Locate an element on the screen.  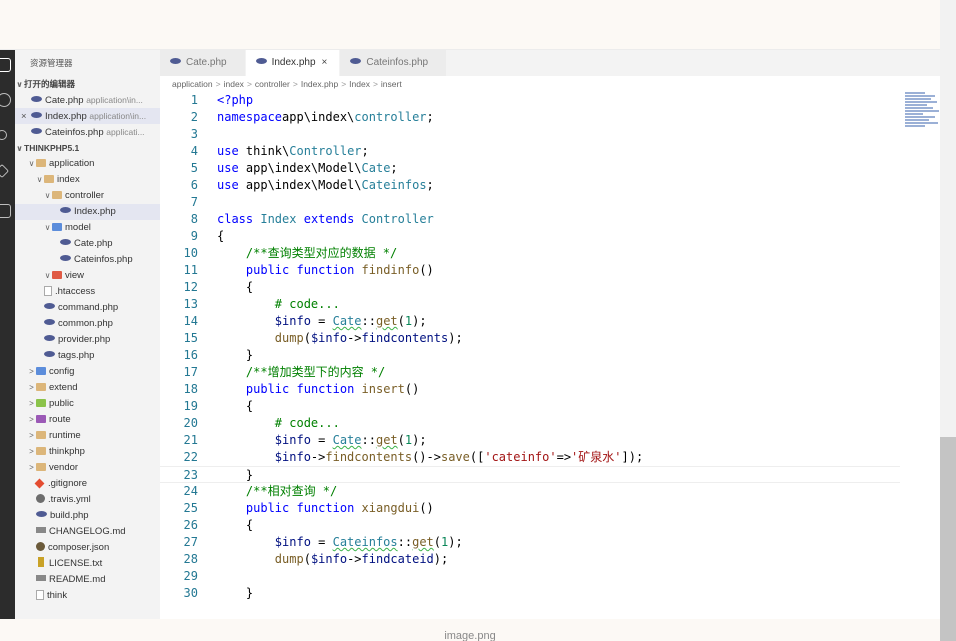
code-line: 30 } is located at coordinates (530, 593).